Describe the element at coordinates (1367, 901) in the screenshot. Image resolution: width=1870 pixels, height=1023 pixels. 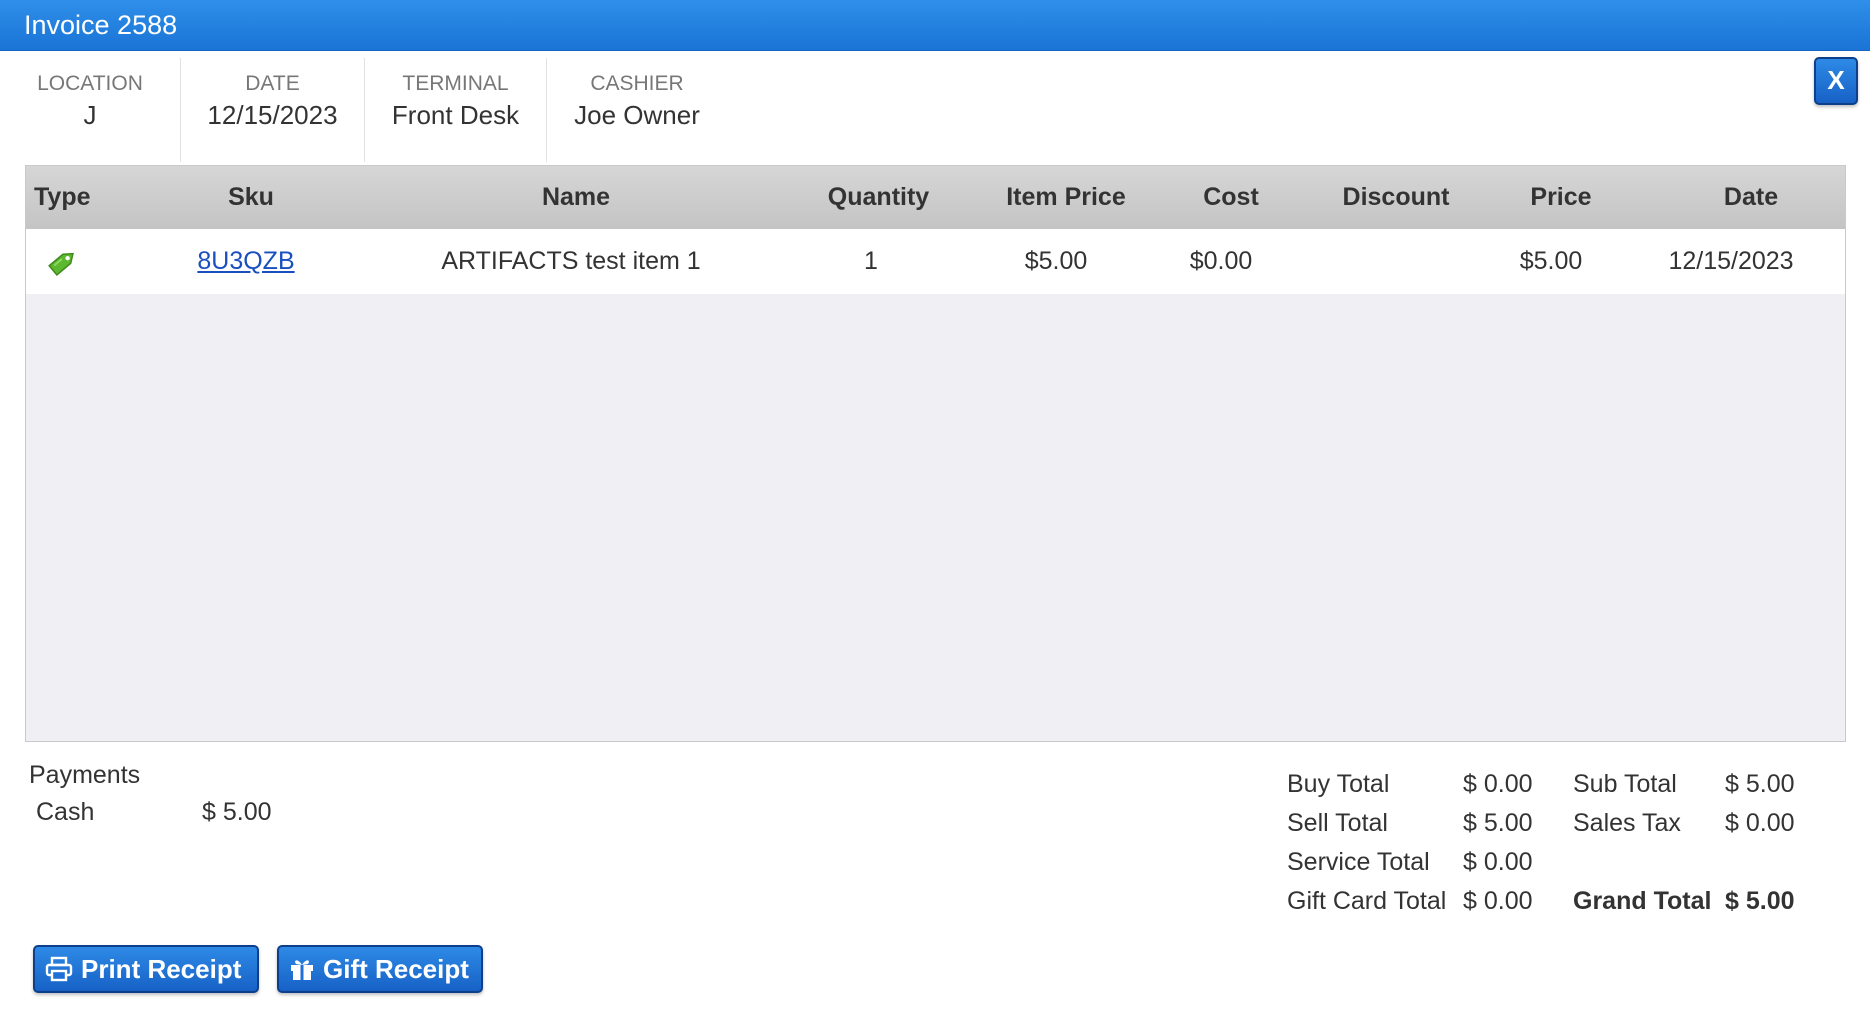
I see `gift-card-total-label: Gift Card Total` at that location.